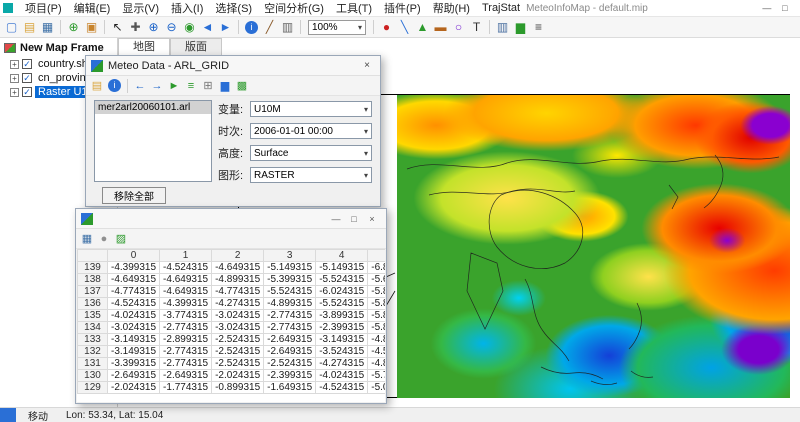 This screenshot has height=422, width=800. Describe the element at coordinates (269, 27) in the screenshot. I see `measure-icon: ╱` at that location.